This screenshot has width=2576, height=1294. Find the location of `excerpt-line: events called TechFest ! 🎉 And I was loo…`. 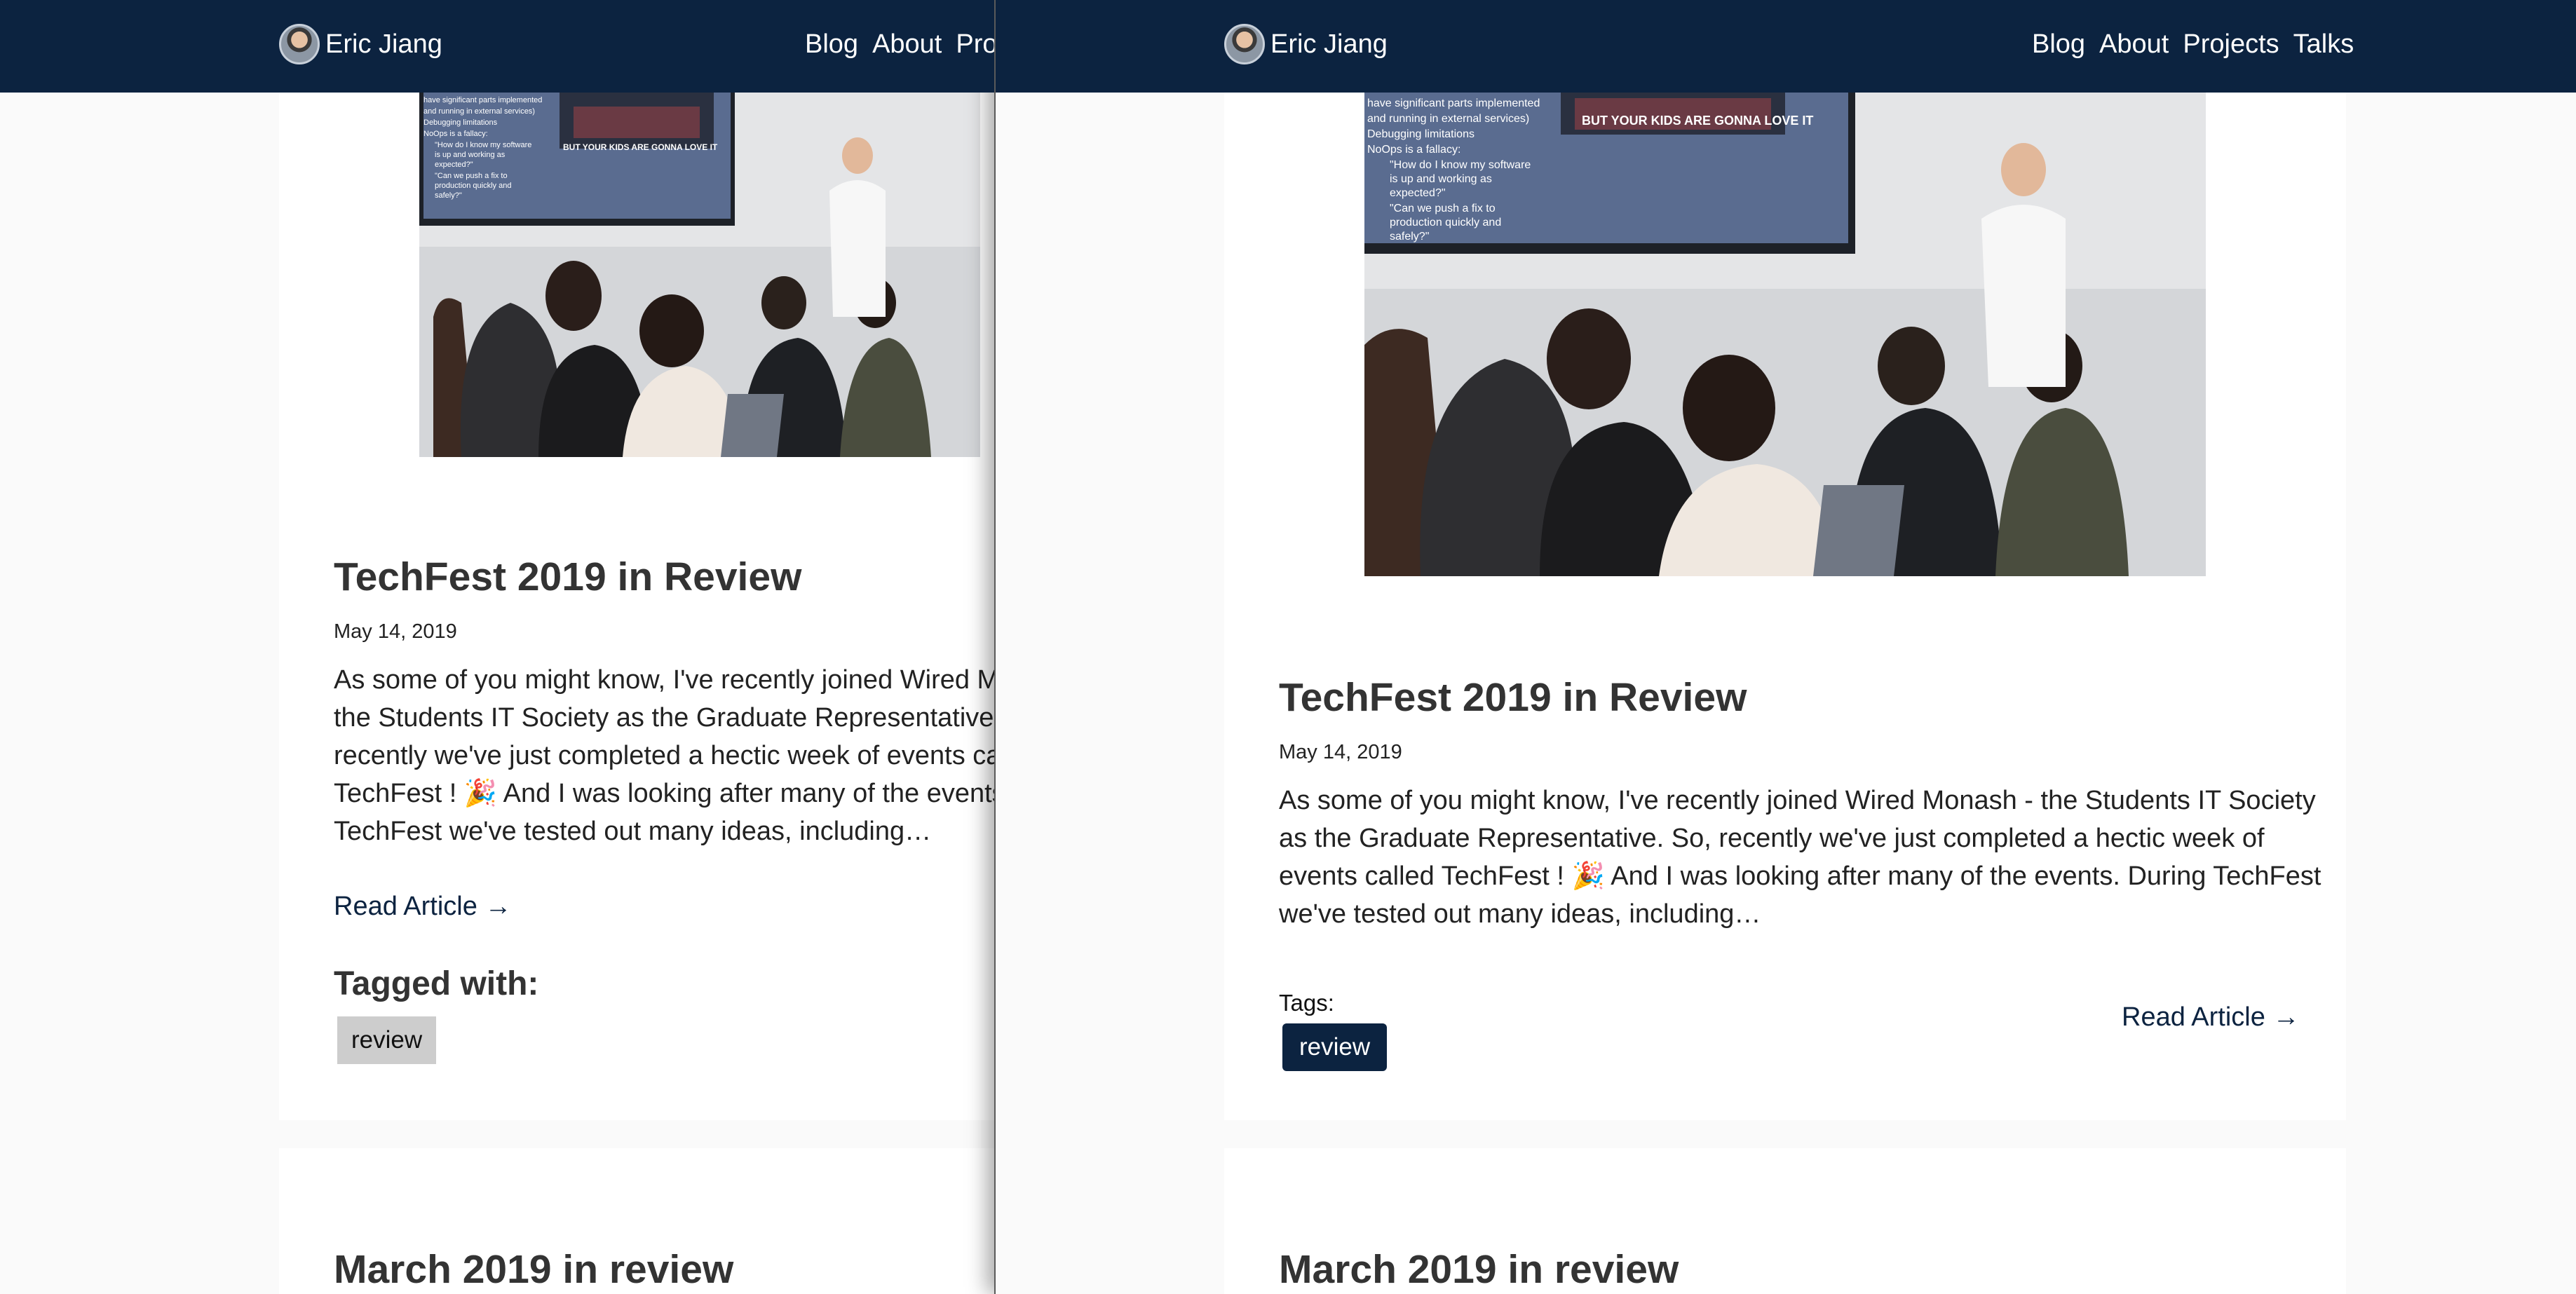

excerpt-line: events called TechFest ! 🎉 And I was loo… is located at coordinates (1800, 876).